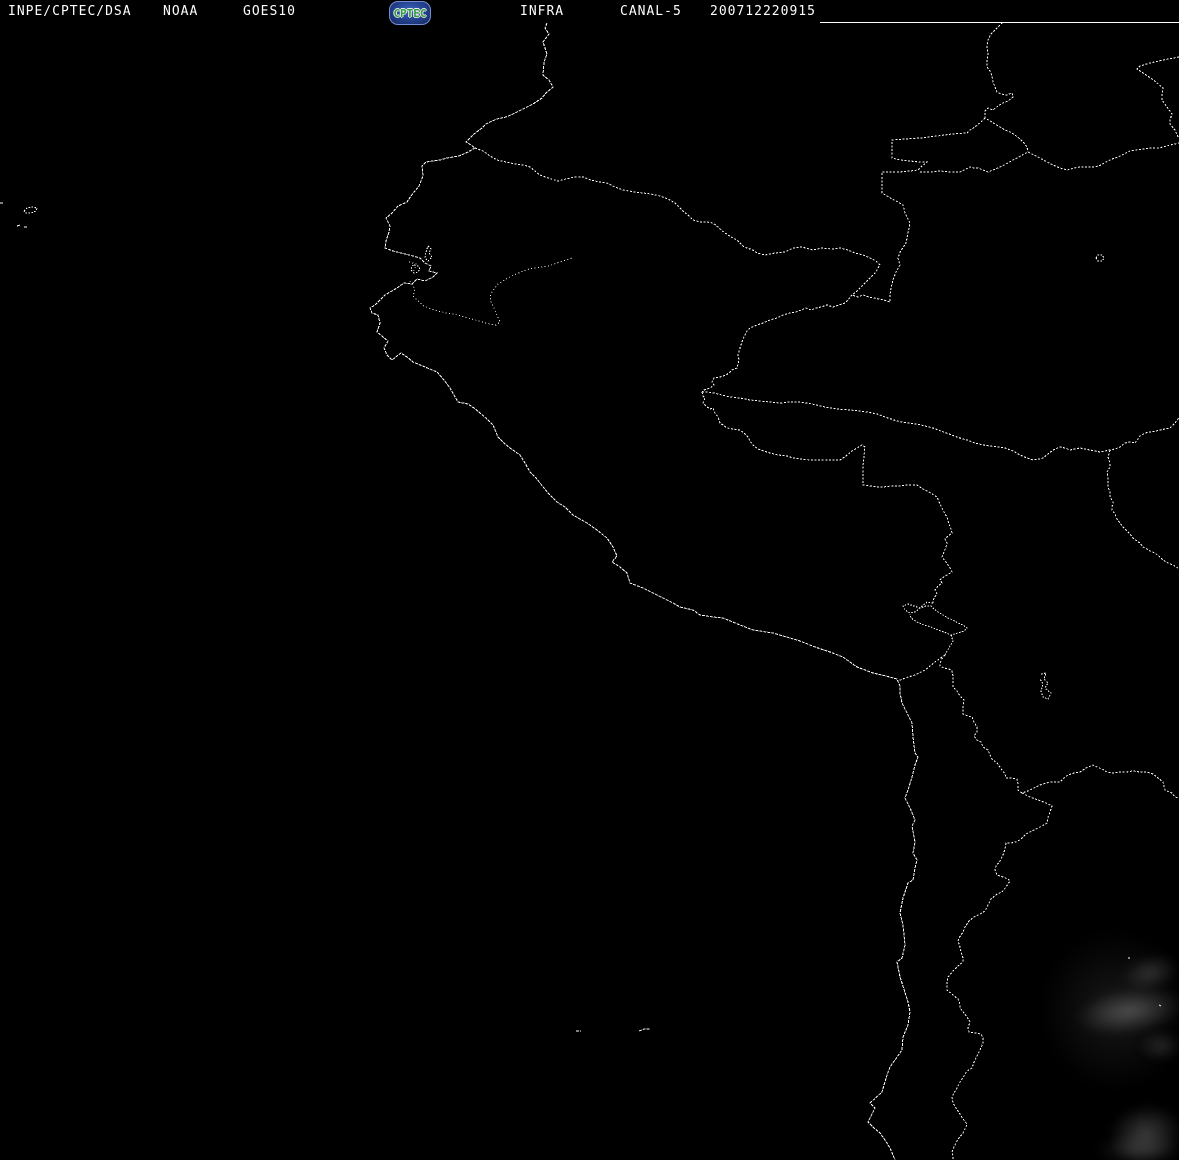 The image size is (1179, 1160). Describe the element at coordinates (918, 210) in the screenshot. I see `colombia-brazil-border` at that location.